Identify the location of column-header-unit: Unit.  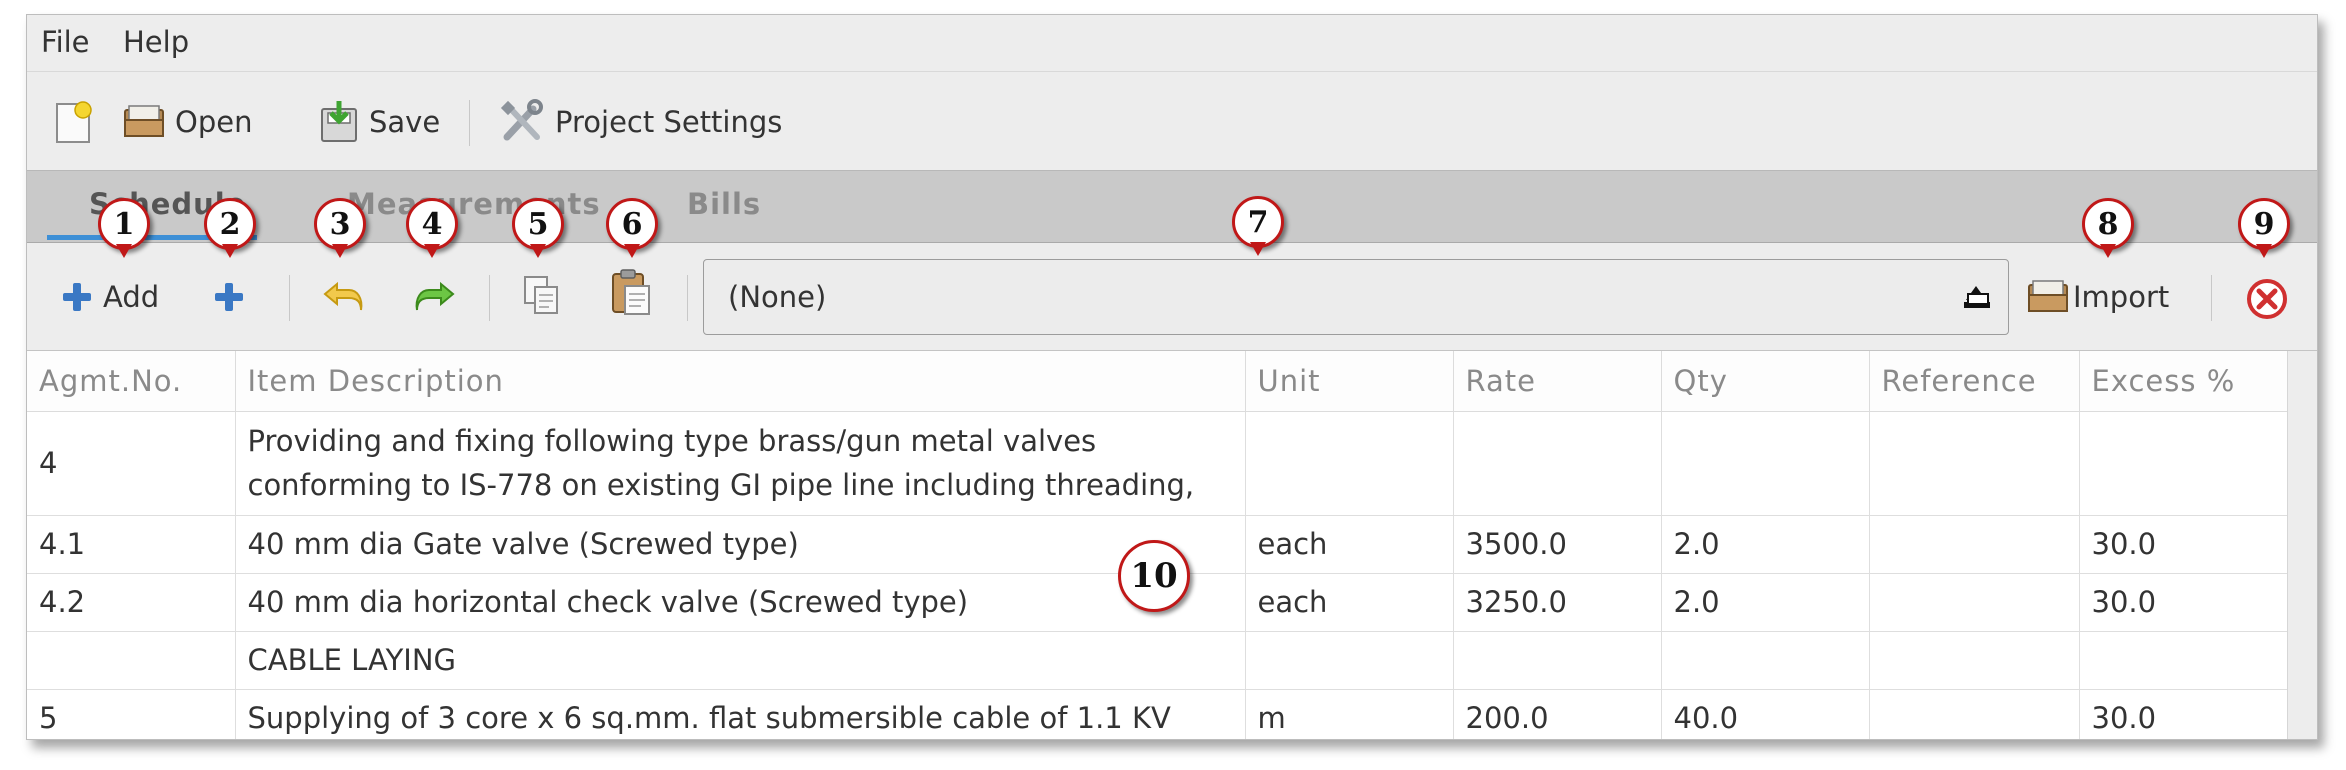
(1349, 381).